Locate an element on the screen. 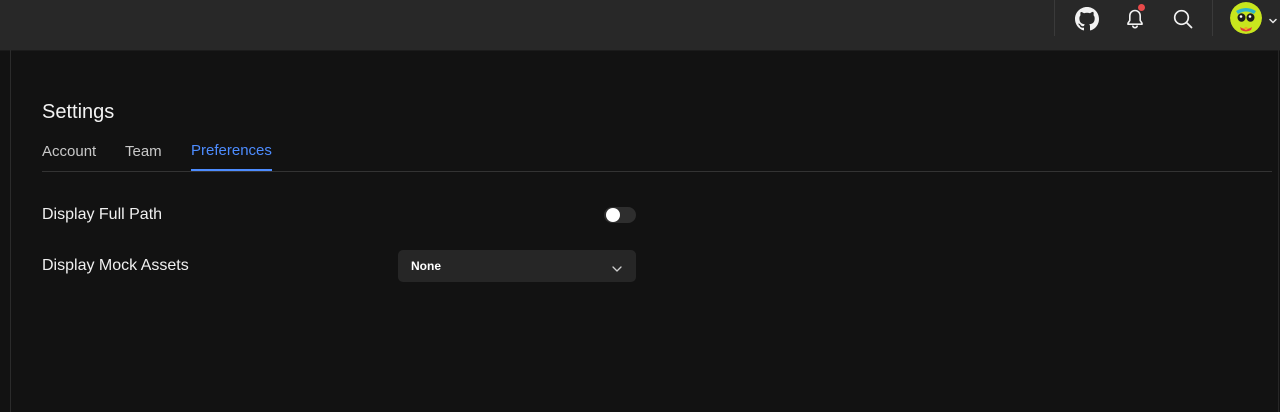  bell-icon is located at coordinates (1135, 17).